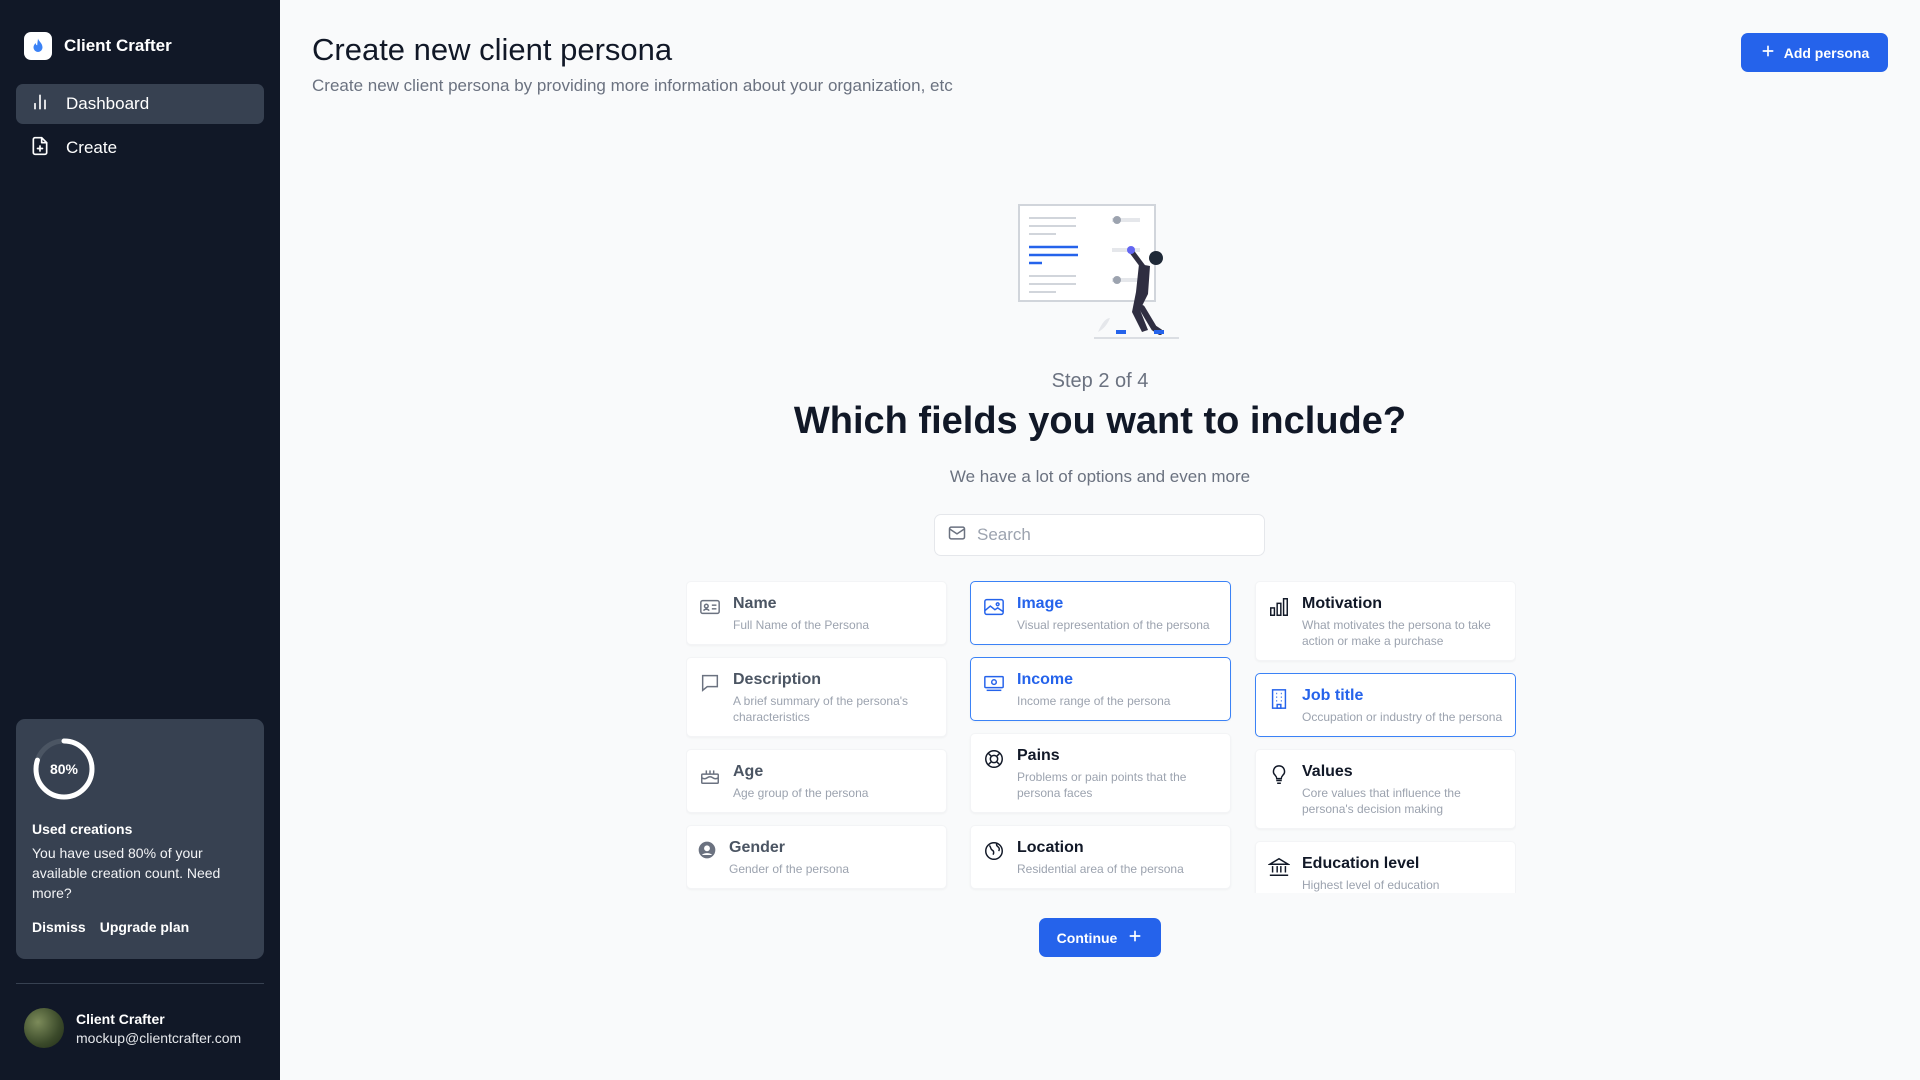  What do you see at coordinates (1100, 857) in the screenshot?
I see `field-card-location: Location Residential area of the persona` at bounding box center [1100, 857].